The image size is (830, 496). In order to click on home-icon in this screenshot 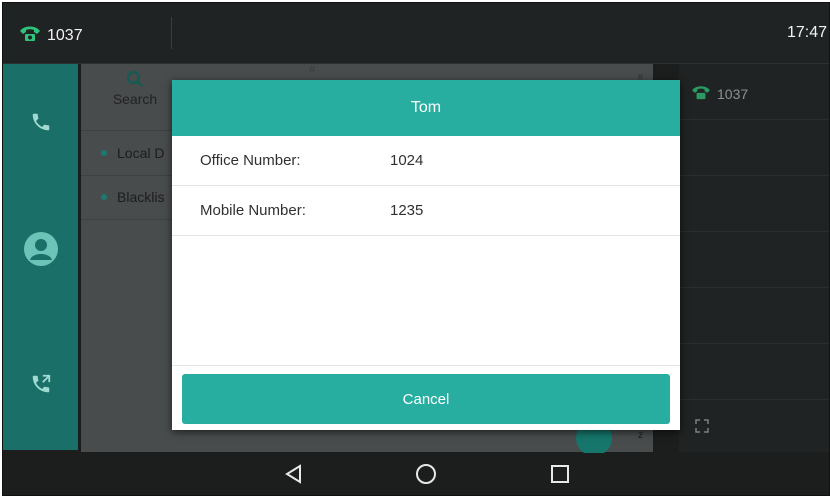, I will do `click(426, 474)`.